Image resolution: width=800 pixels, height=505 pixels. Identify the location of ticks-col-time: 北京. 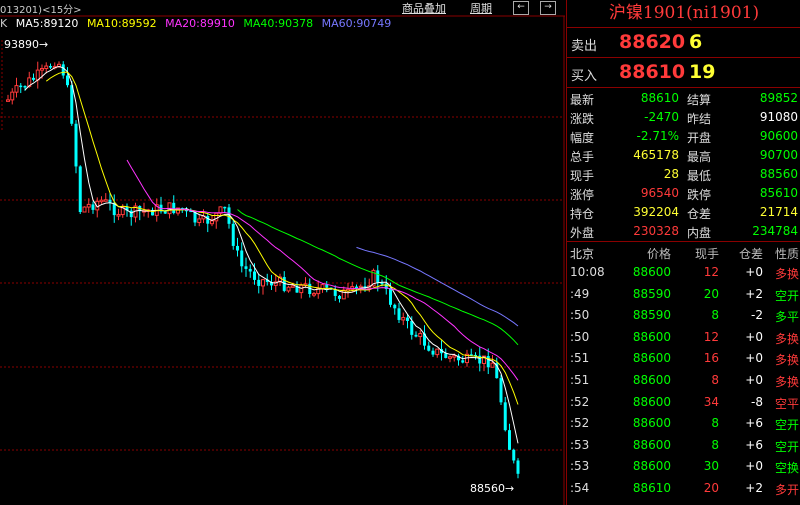
(582, 254).